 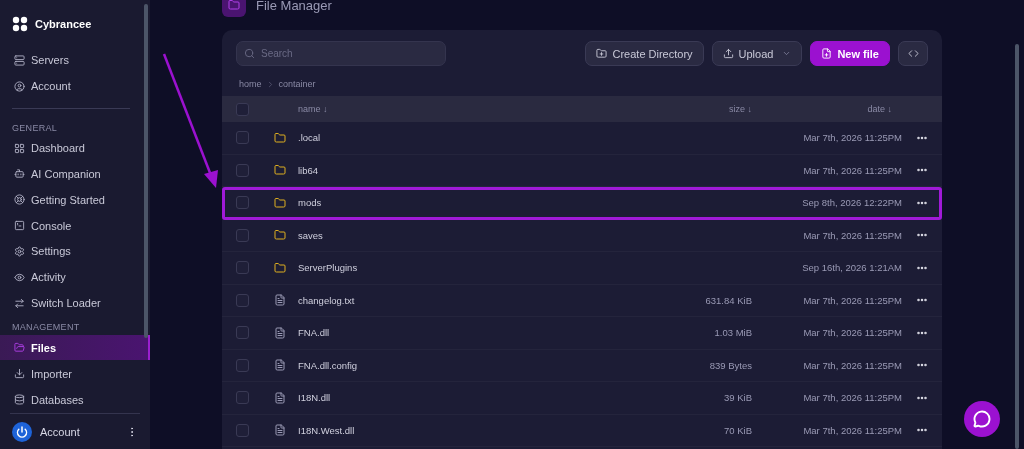 What do you see at coordinates (75, 303) in the screenshot?
I see `sidebar-item: Switch Loader` at bounding box center [75, 303].